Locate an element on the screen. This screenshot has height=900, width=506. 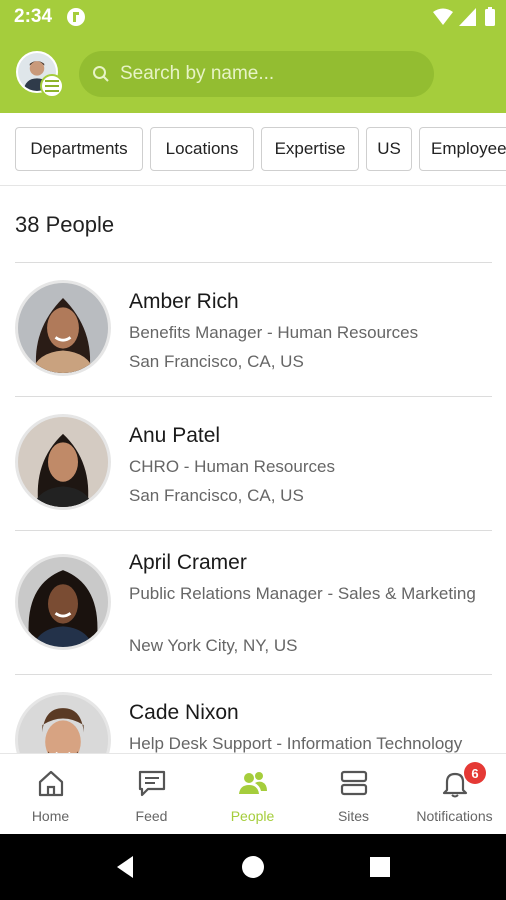
people-icon is located at coordinates (253, 783).